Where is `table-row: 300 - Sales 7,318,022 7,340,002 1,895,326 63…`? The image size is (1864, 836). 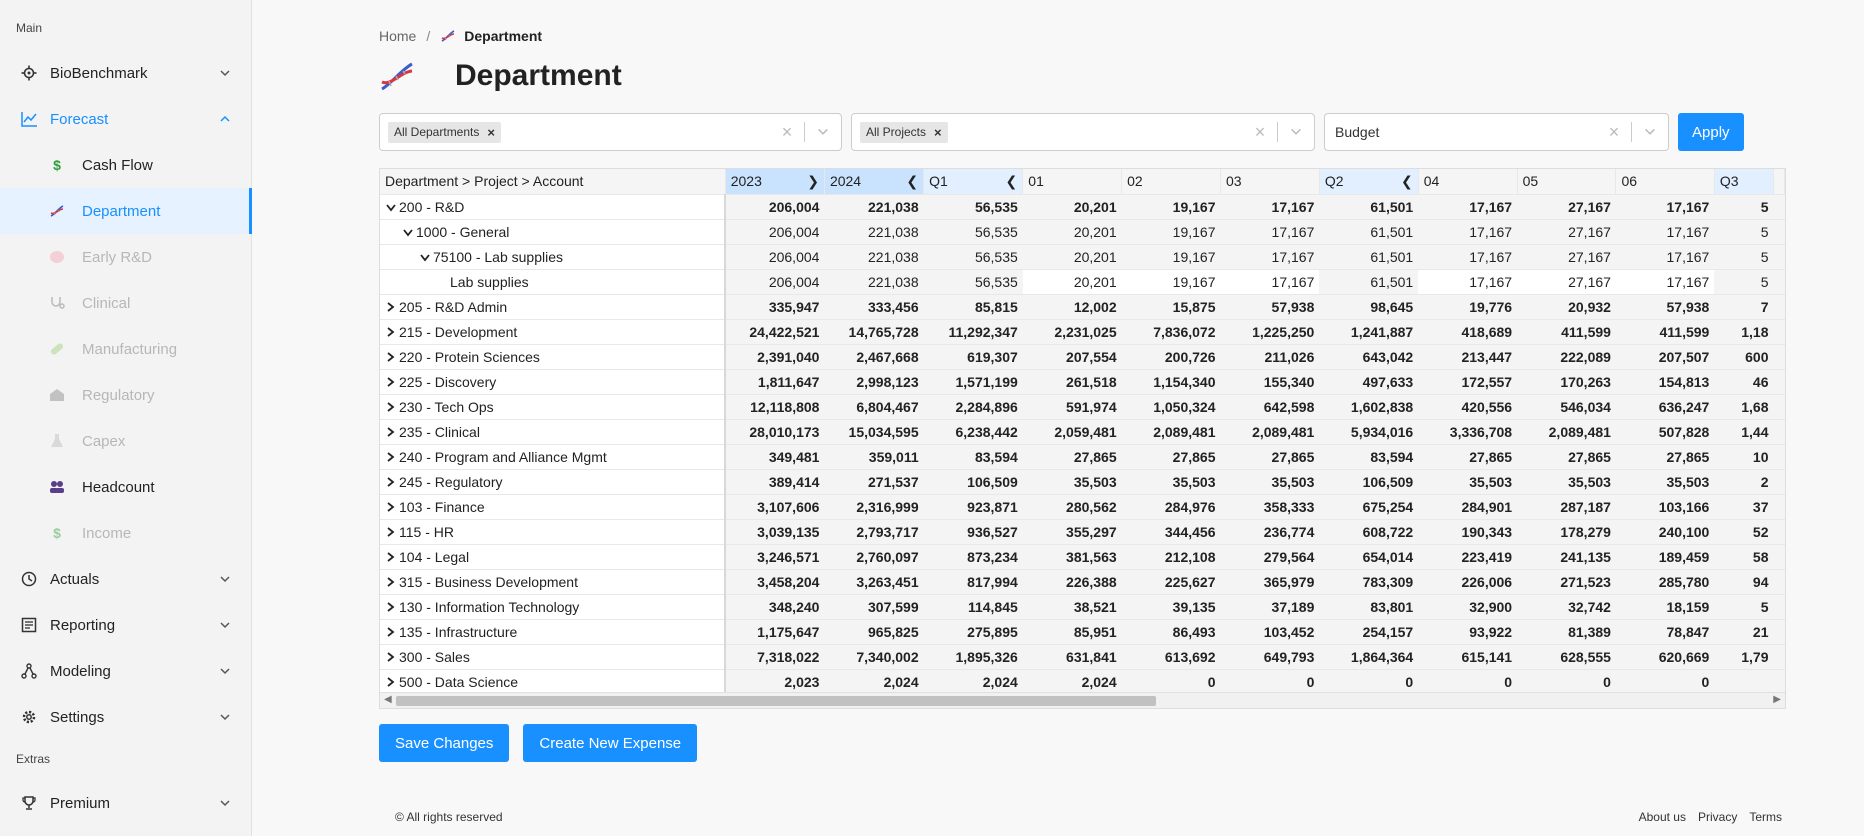
table-row: 300 - Sales 7,318,022 7,340,002 1,895,326 63… is located at coordinates (1082, 657).